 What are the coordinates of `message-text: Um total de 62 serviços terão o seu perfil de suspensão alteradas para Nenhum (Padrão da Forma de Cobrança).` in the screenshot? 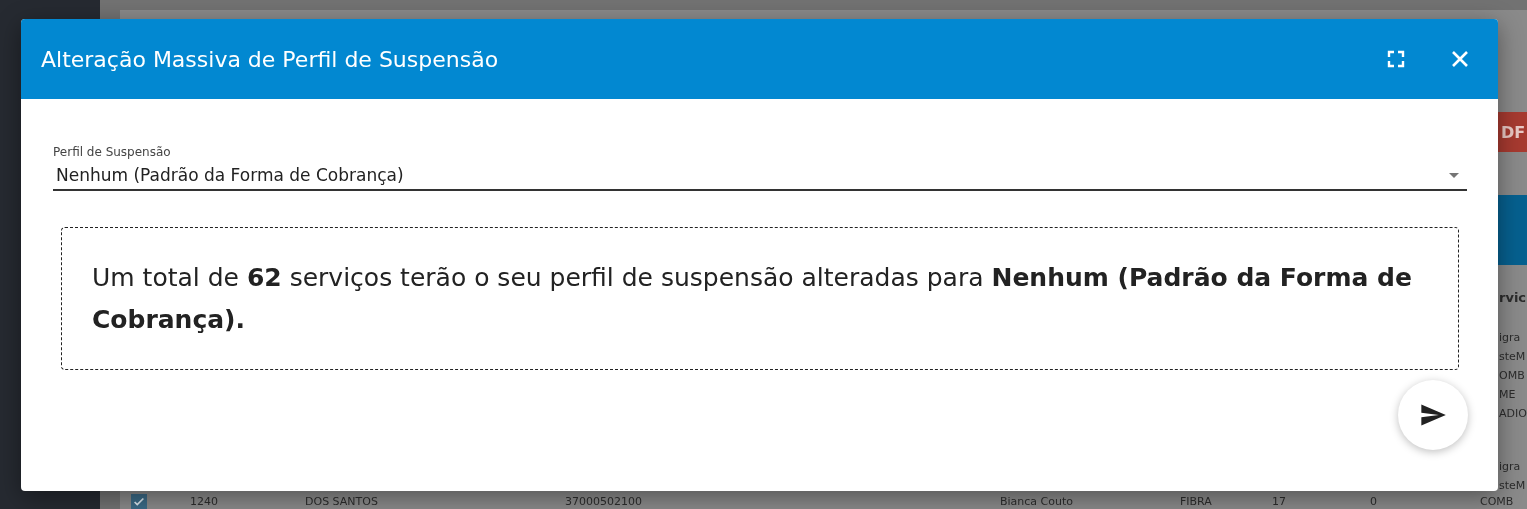 It's located at (752, 298).